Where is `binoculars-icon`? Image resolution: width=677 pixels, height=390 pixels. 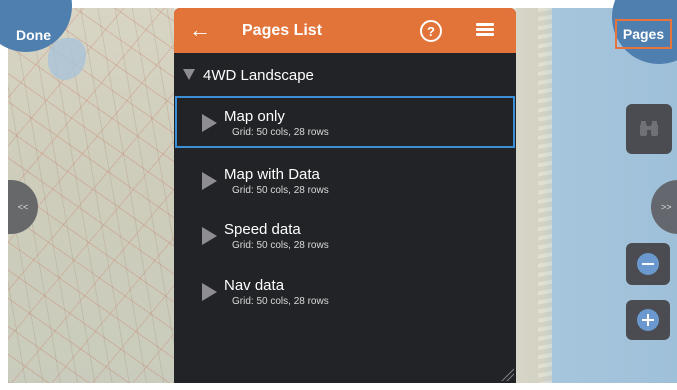
binoculars-icon is located at coordinates (649, 128).